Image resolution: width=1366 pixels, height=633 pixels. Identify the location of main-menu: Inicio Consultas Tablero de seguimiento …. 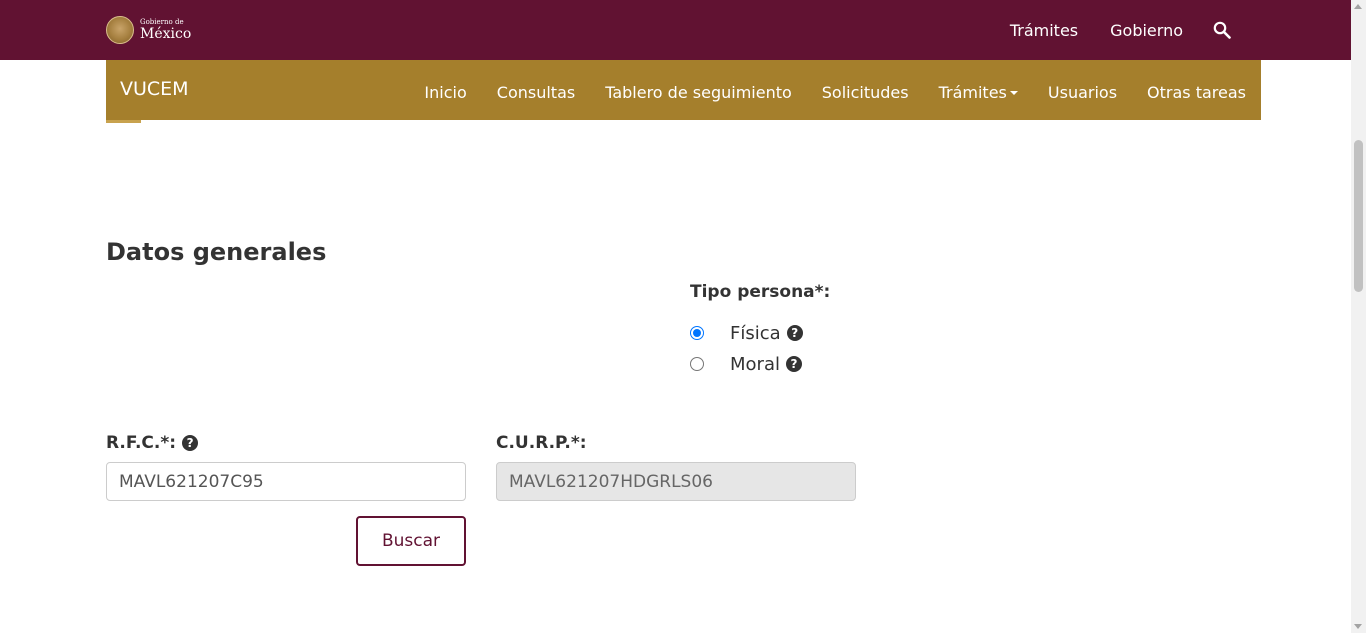
(820, 92).